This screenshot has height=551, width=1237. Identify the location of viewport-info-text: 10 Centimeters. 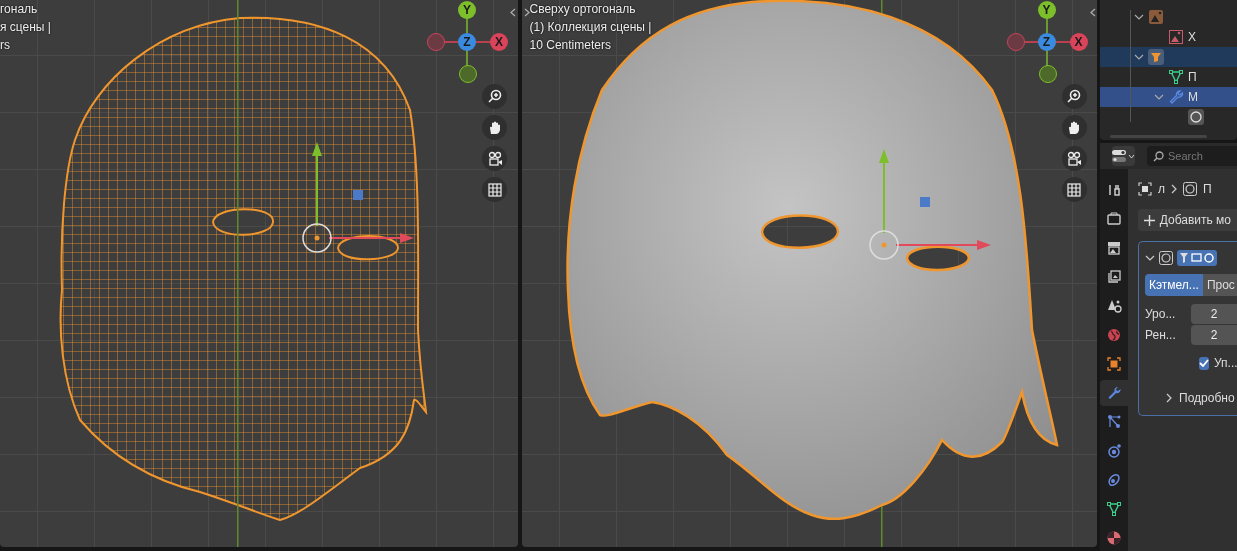
(570, 45).